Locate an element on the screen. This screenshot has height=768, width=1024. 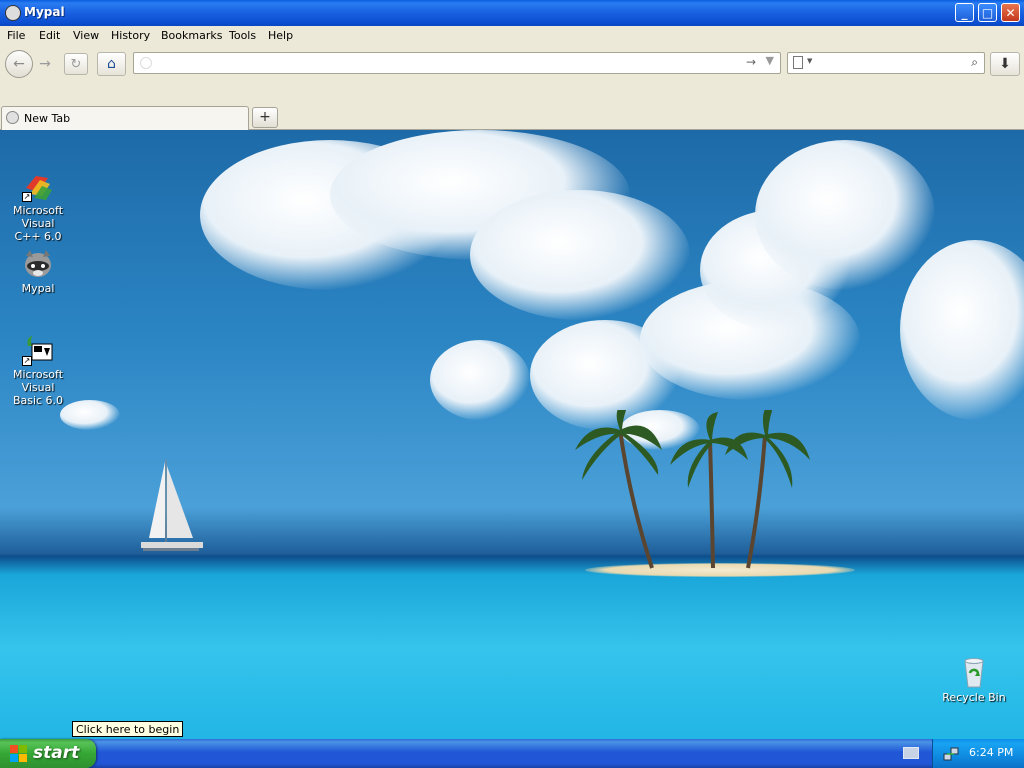
menu-bookmarks: Bookmarks is located at coordinates (191, 35).